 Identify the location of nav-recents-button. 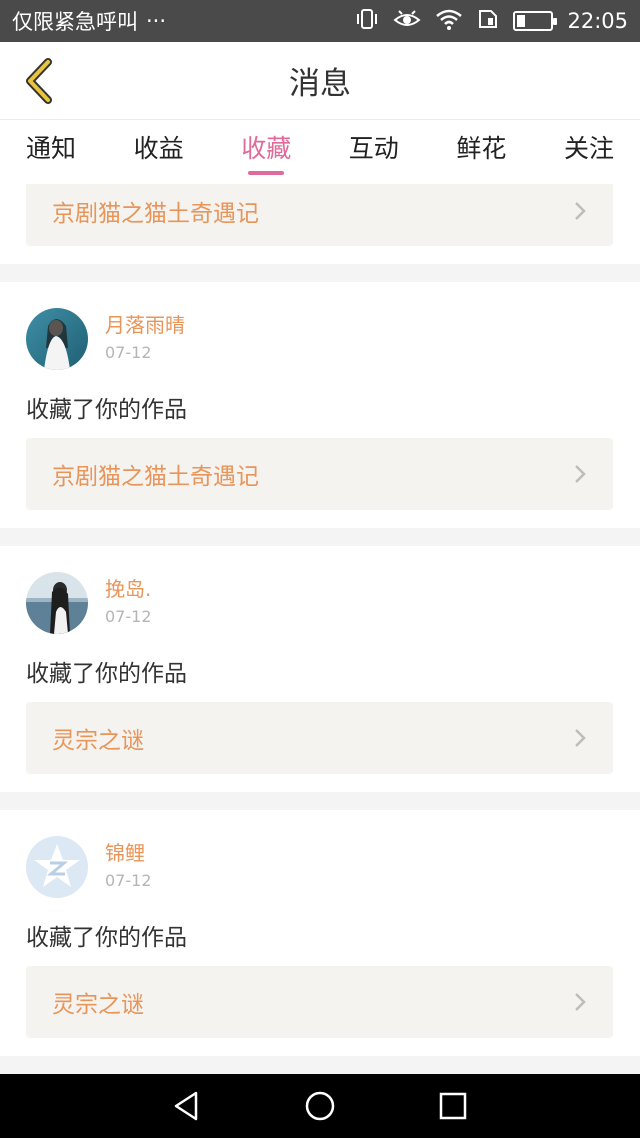
(453, 1106).